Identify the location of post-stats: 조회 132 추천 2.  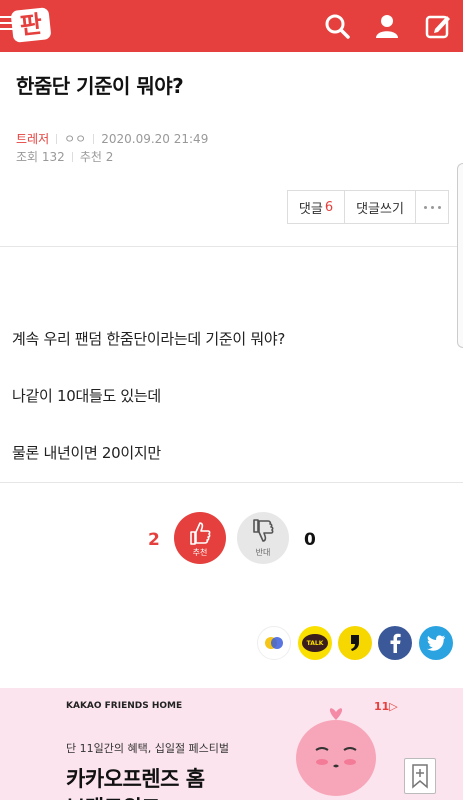
(64, 156).